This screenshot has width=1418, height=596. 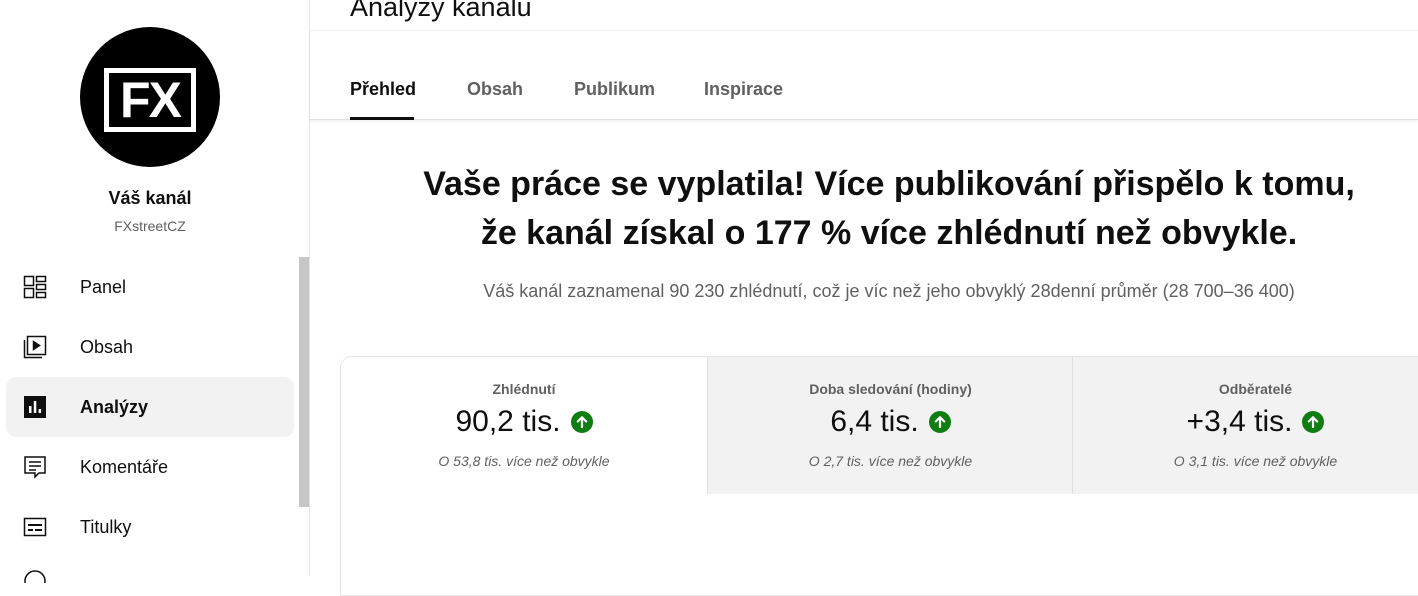 What do you see at coordinates (495, 89) in the screenshot?
I see `tab-obsah: Obsah` at bounding box center [495, 89].